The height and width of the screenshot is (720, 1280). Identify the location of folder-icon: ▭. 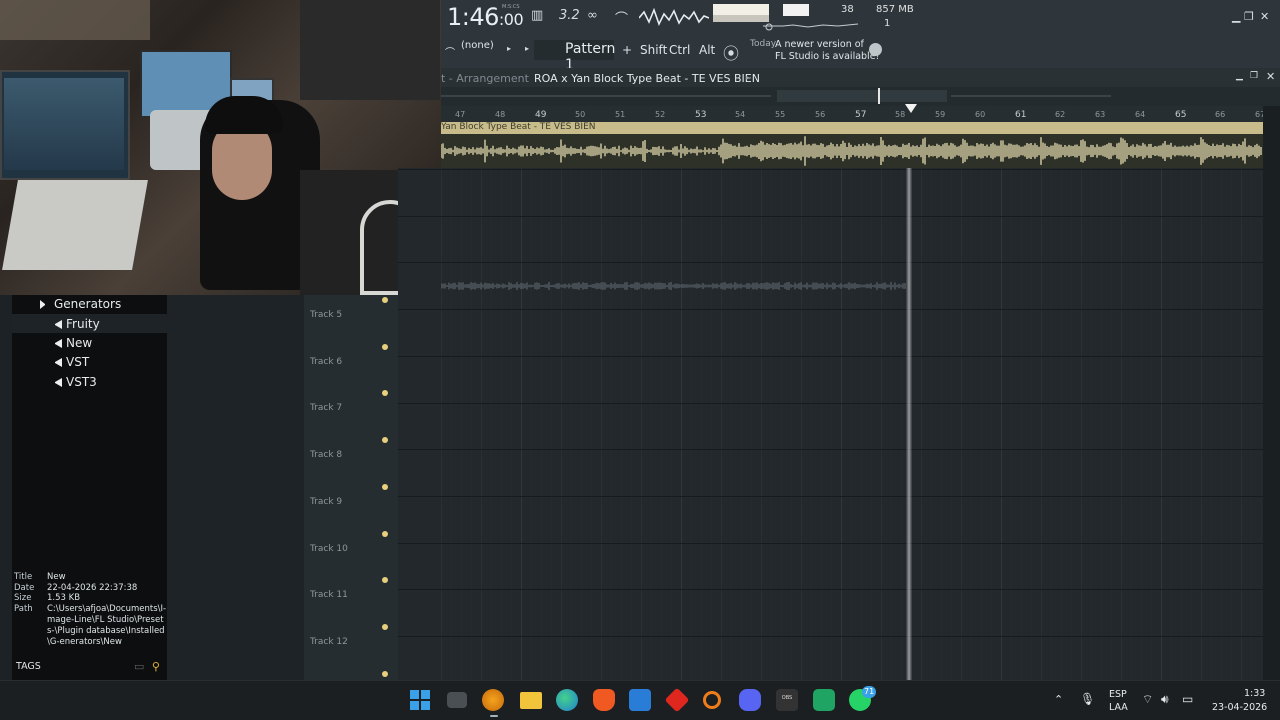
(139, 666).